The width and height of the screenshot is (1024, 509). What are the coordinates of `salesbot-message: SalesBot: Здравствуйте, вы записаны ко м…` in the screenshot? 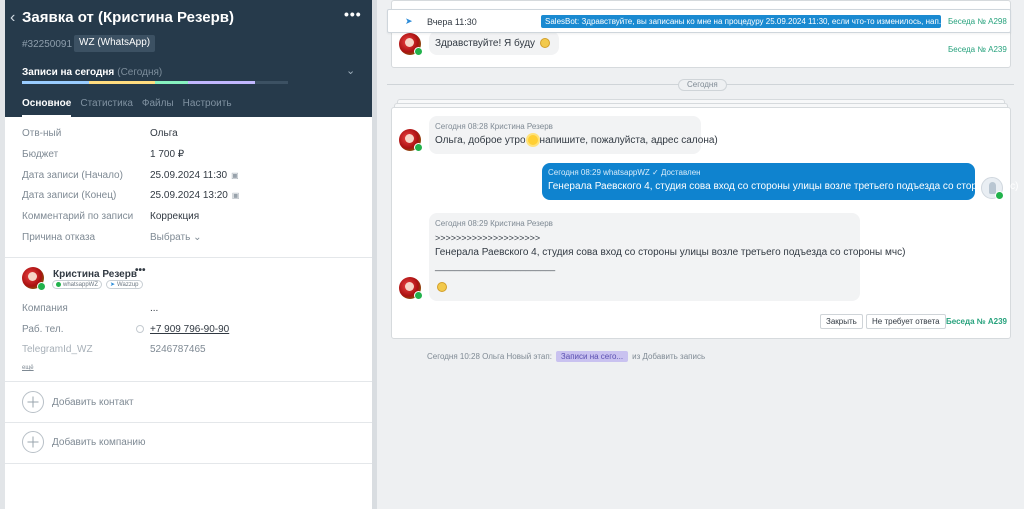 It's located at (741, 21).